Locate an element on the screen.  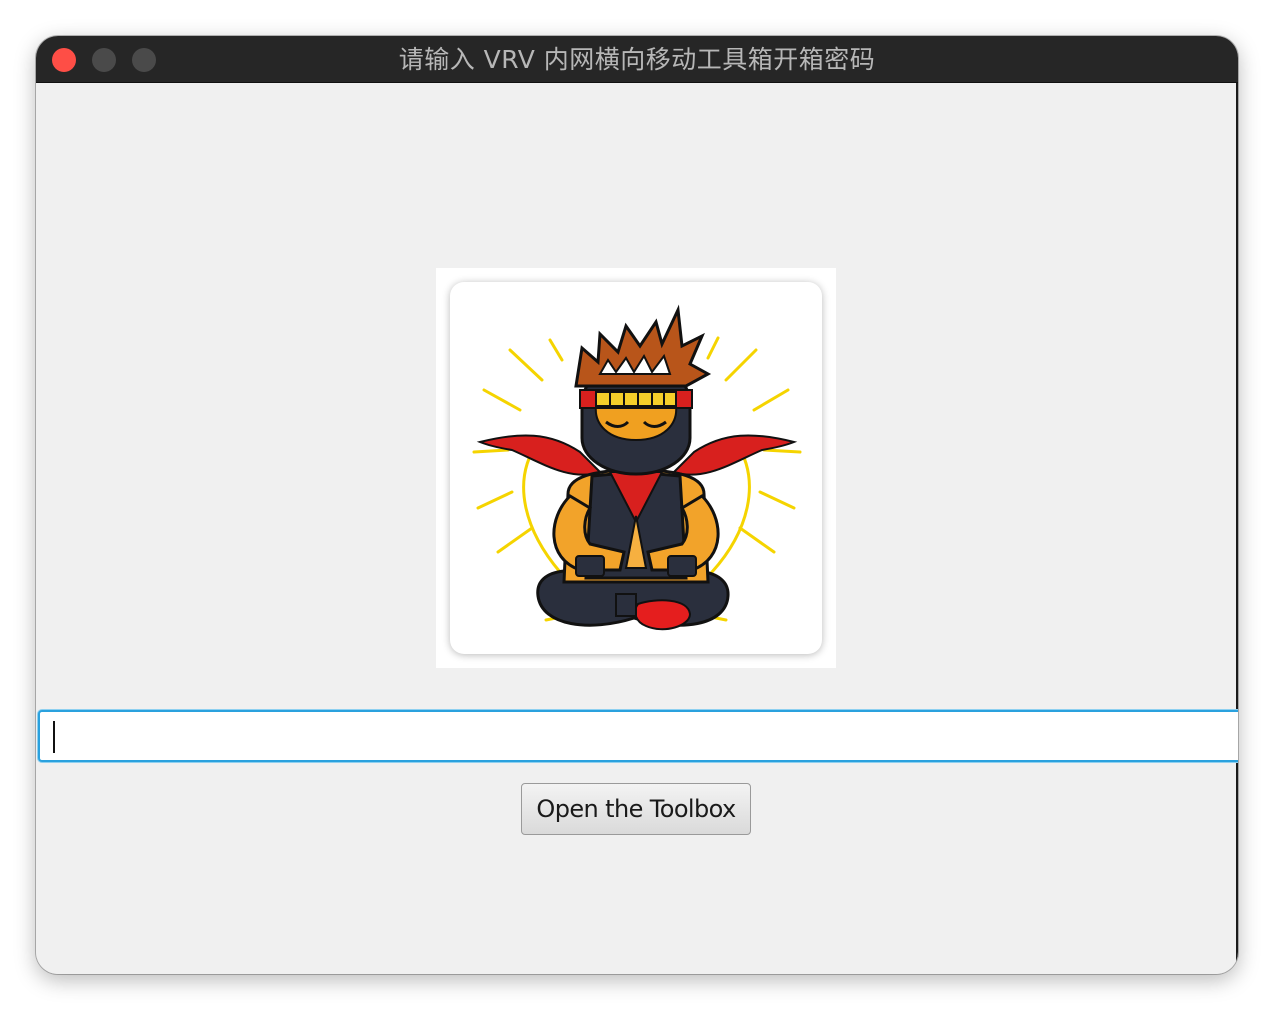
ninja-illustration is located at coordinates (637, 467).